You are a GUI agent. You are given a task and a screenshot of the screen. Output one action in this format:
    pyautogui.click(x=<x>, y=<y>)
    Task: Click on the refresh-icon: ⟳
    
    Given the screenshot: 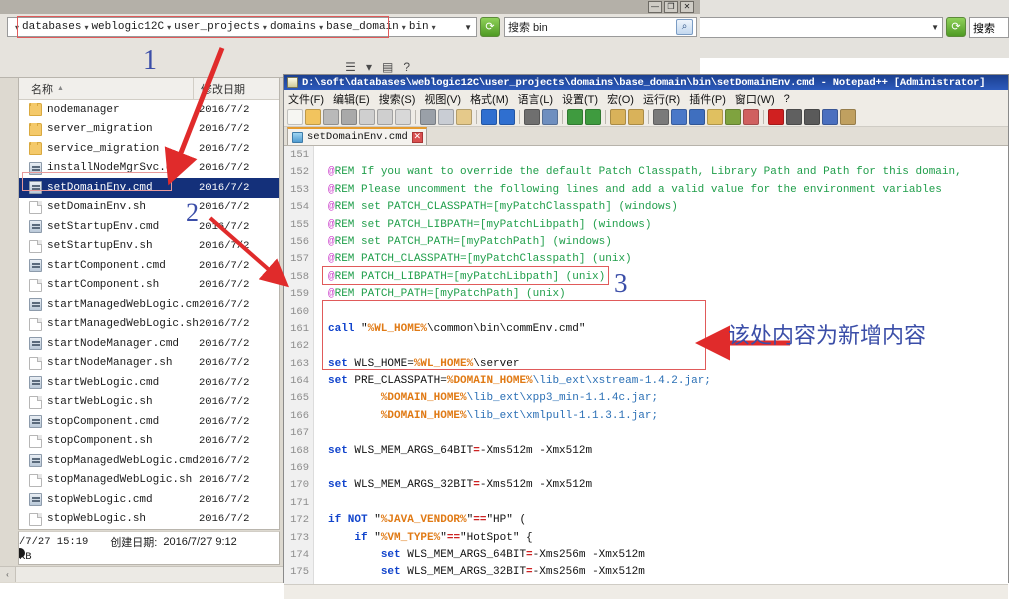 What is the action you would take?
    pyautogui.click(x=956, y=27)
    